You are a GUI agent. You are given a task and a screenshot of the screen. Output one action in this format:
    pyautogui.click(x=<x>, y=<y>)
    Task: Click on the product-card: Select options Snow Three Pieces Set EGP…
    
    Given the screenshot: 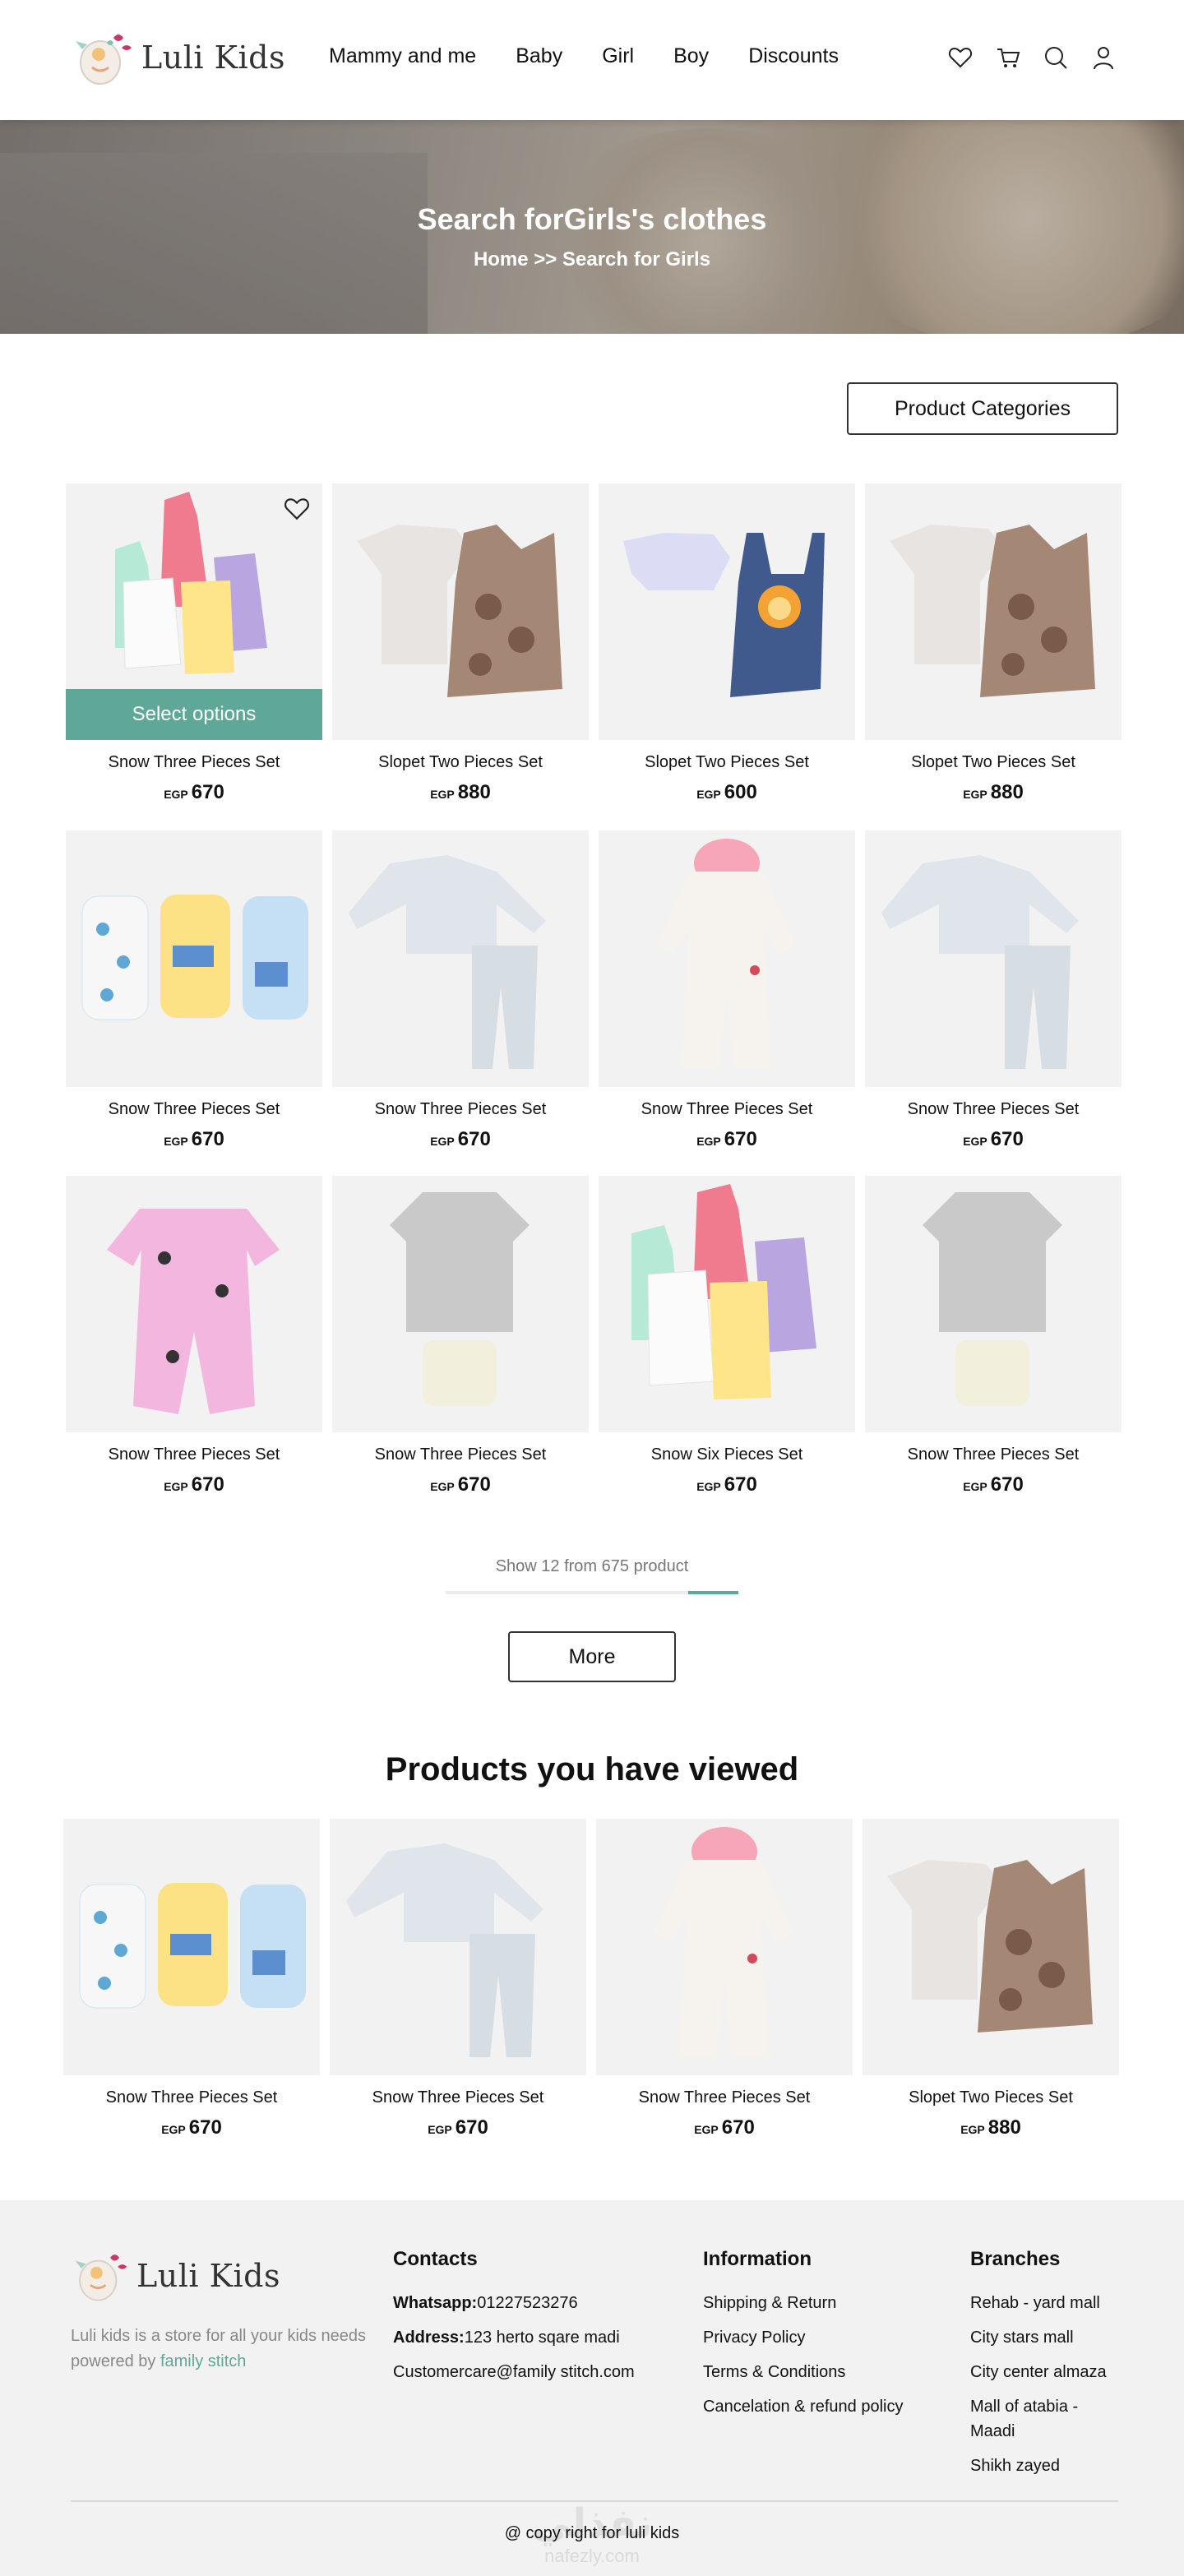 What is the action you would take?
    pyautogui.click(x=194, y=644)
    